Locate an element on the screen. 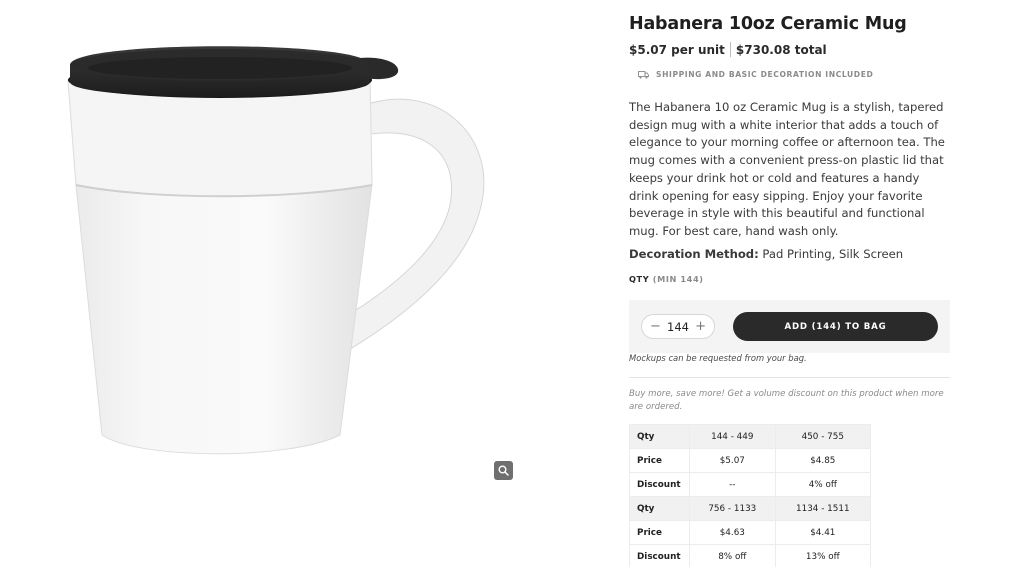 The width and height of the screenshot is (1024, 567). table-row: Discount 8% off 13% off is located at coordinates (750, 555).